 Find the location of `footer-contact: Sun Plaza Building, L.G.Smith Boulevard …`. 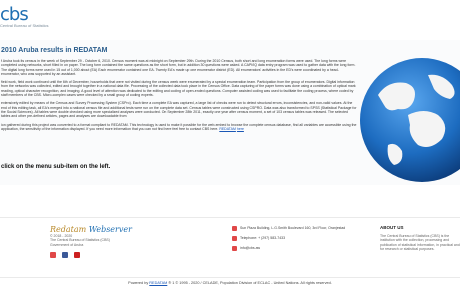

footer-contact: Sun Plaza Building, L.G.Smith Boulevard … is located at coordinates (292, 241).